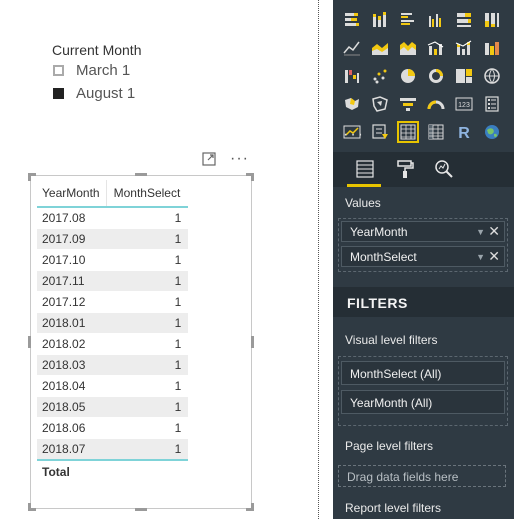 The width and height of the screenshot is (514, 519). Describe the element at coordinates (403, 477) in the screenshot. I see `drop-zone-placeholder: Drag data fields here` at that location.